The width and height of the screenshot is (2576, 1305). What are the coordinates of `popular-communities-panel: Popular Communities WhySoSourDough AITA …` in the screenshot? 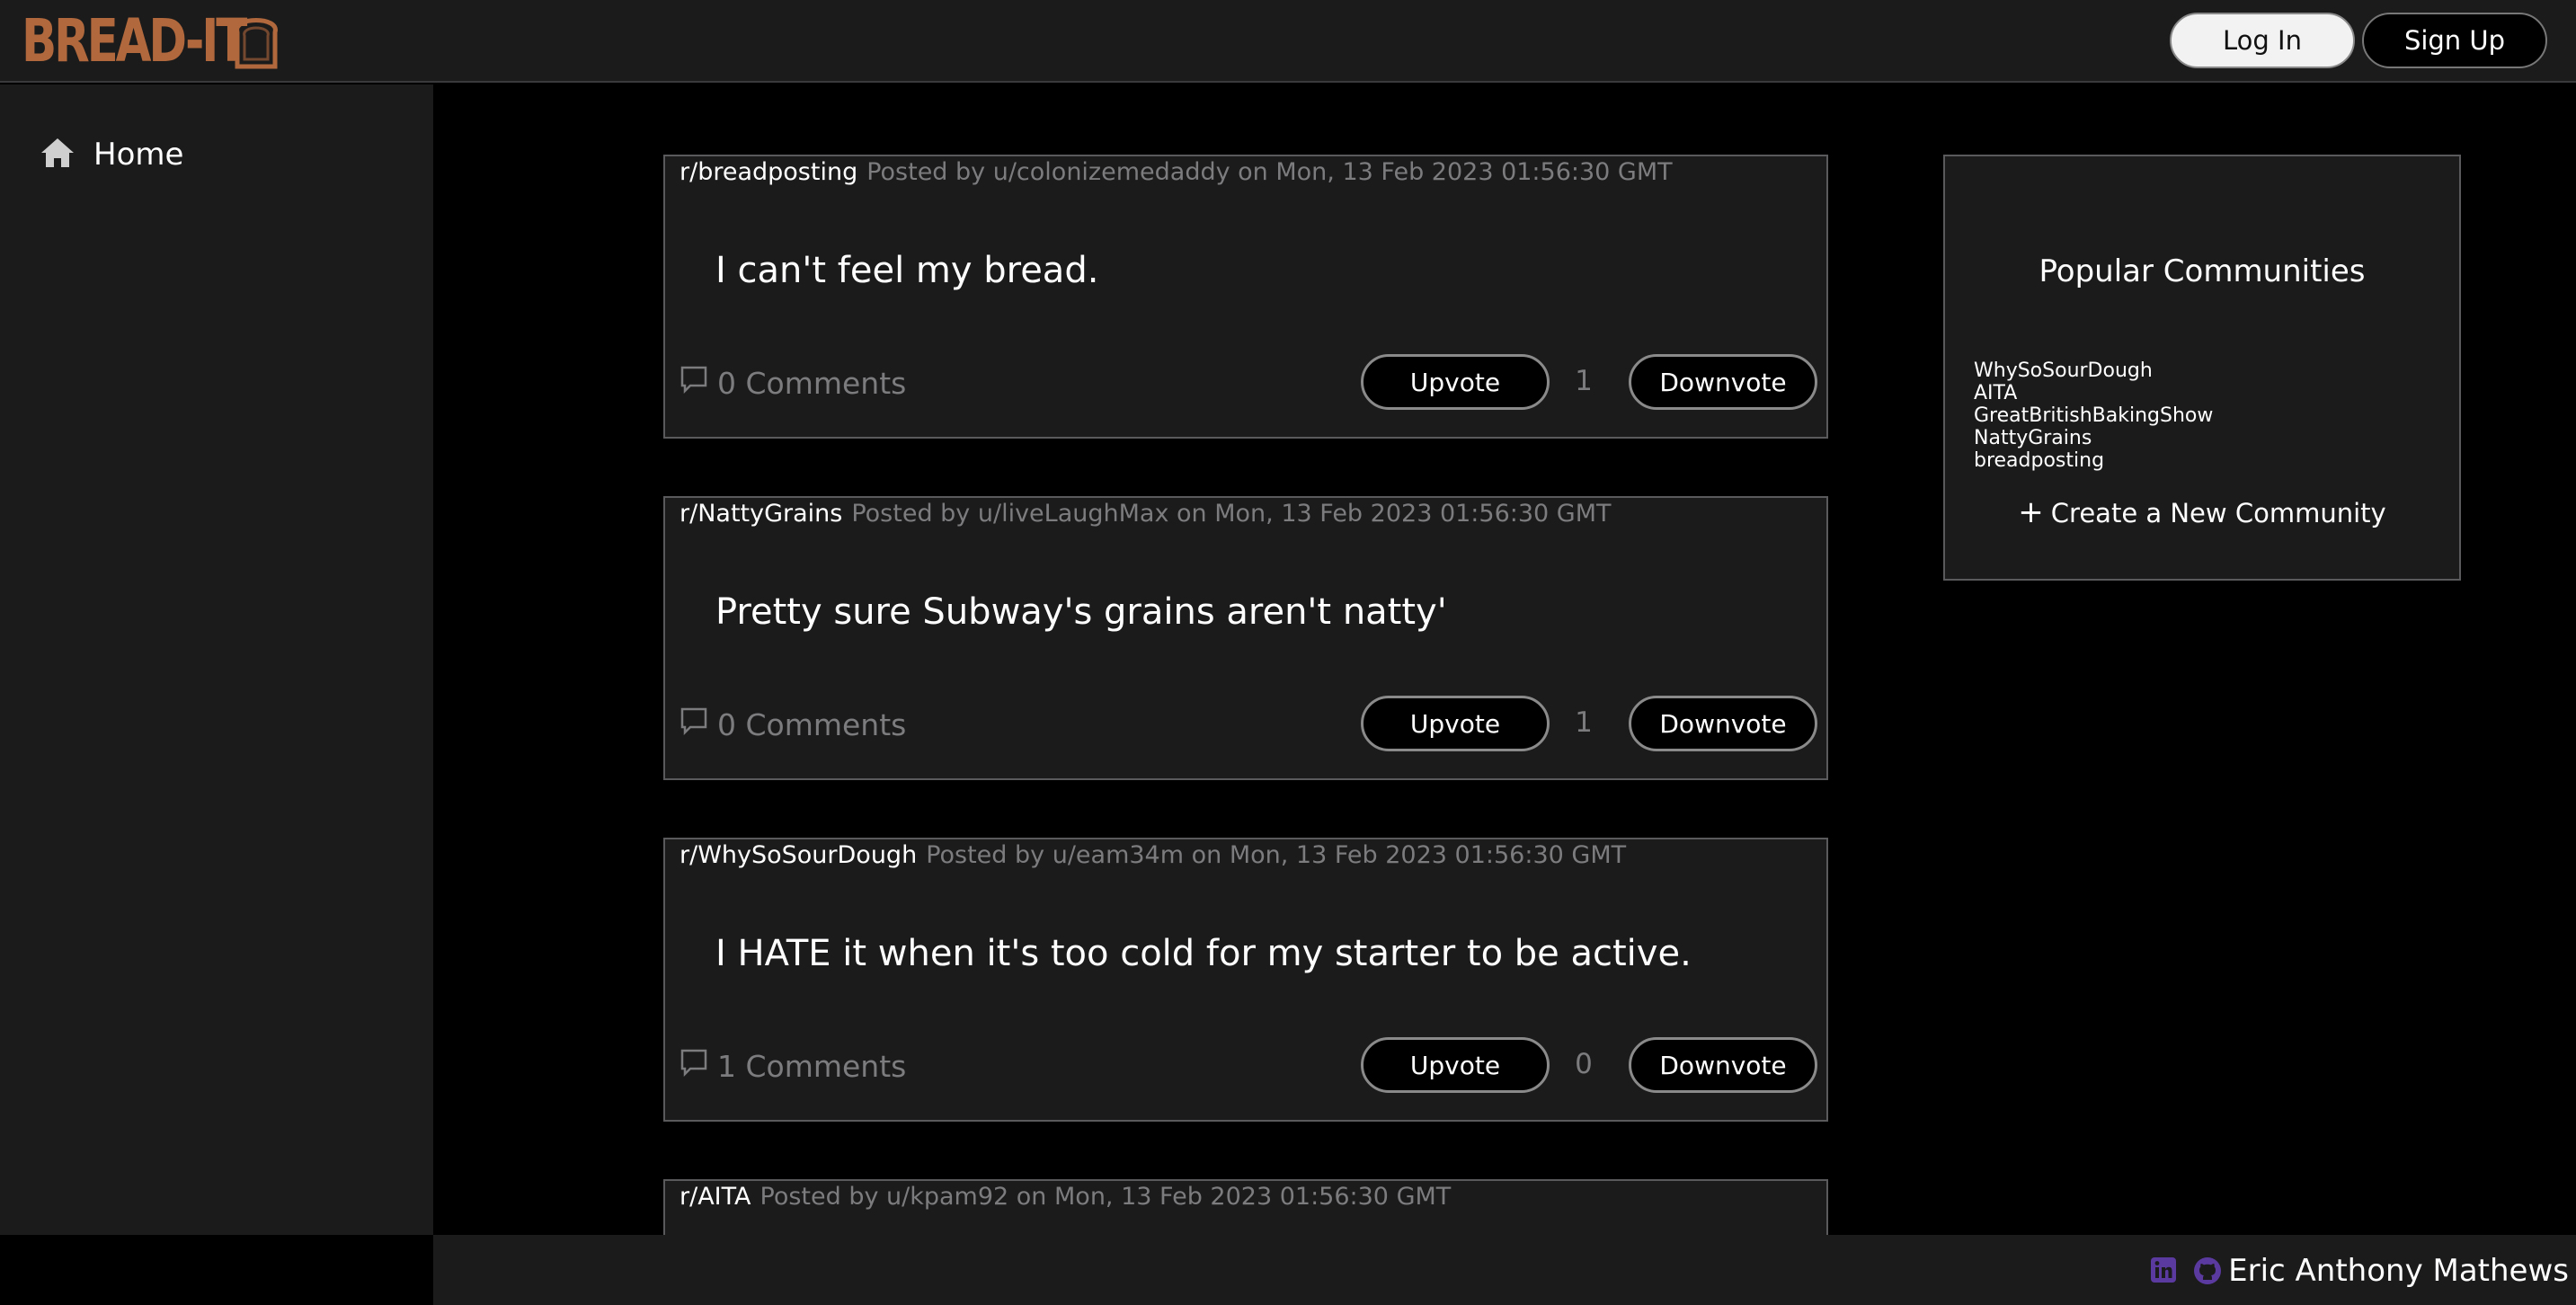 It's located at (2202, 368).